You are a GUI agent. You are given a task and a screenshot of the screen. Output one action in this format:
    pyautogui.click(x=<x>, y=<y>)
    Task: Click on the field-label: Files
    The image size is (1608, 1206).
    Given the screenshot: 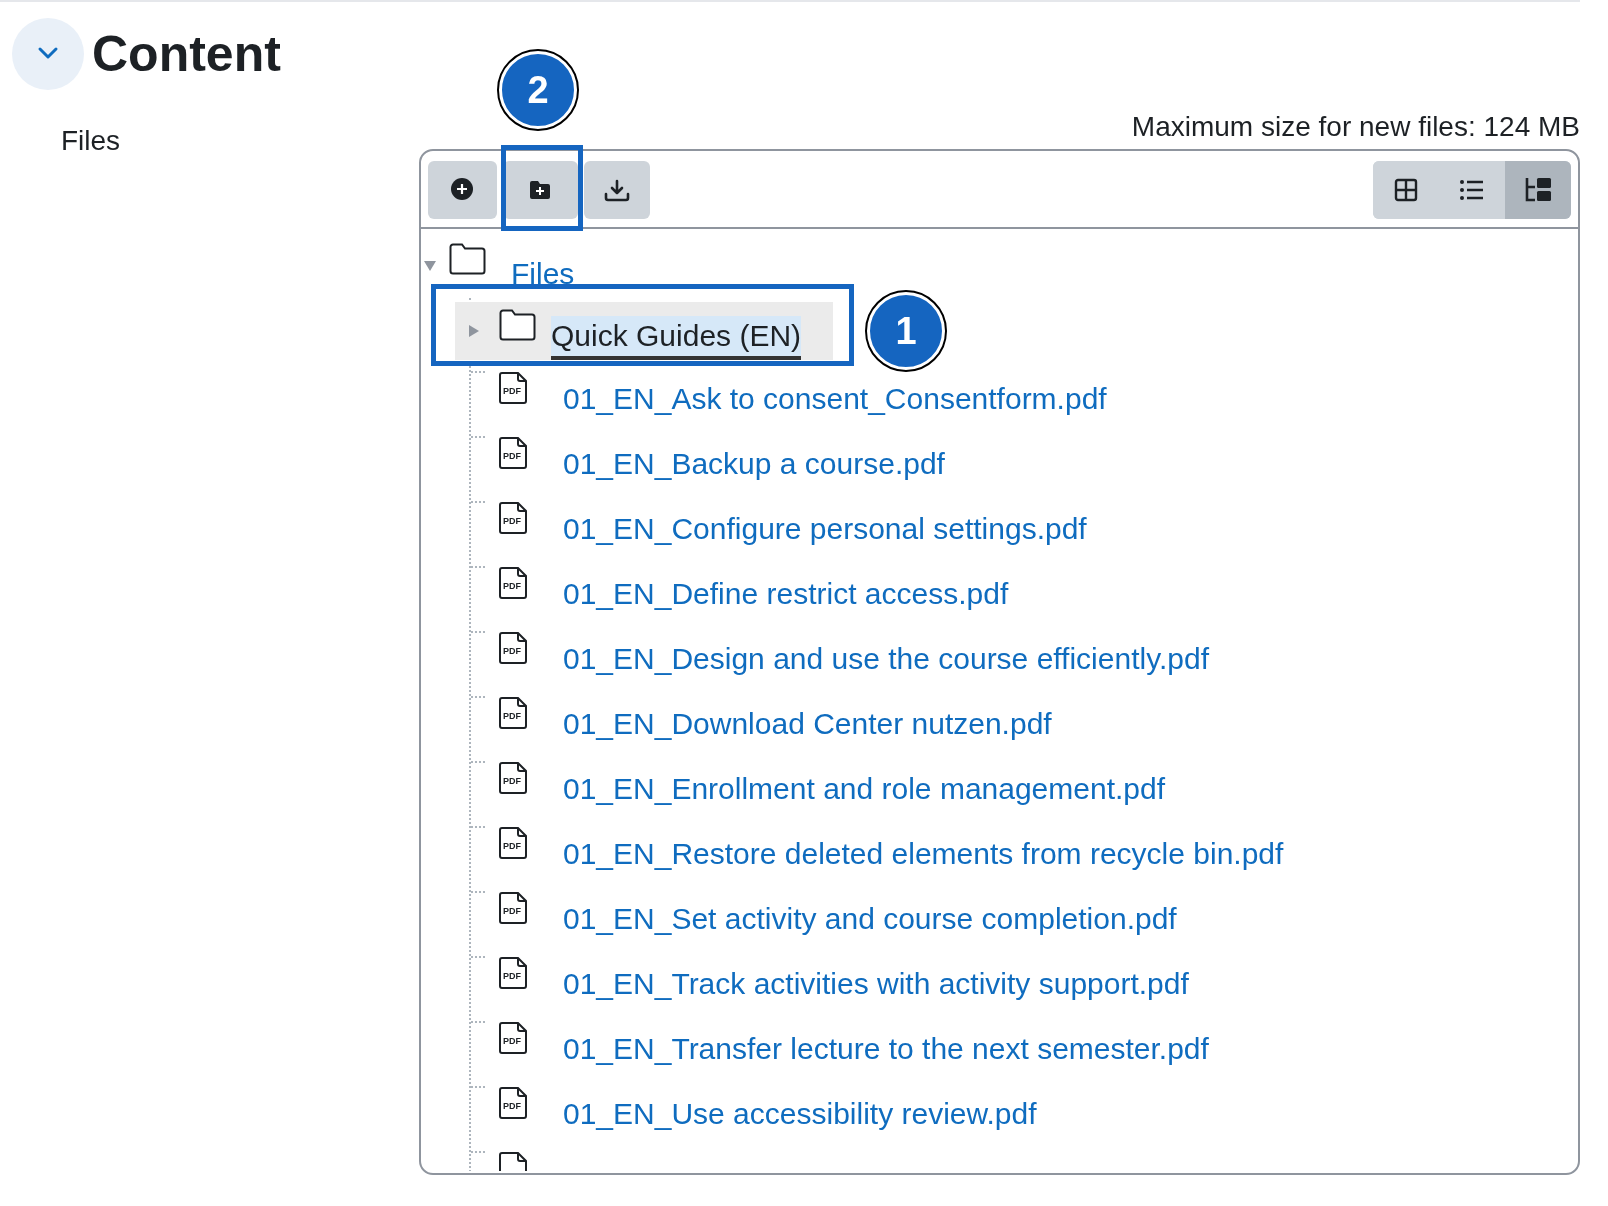 What is the action you would take?
    pyautogui.click(x=91, y=140)
    